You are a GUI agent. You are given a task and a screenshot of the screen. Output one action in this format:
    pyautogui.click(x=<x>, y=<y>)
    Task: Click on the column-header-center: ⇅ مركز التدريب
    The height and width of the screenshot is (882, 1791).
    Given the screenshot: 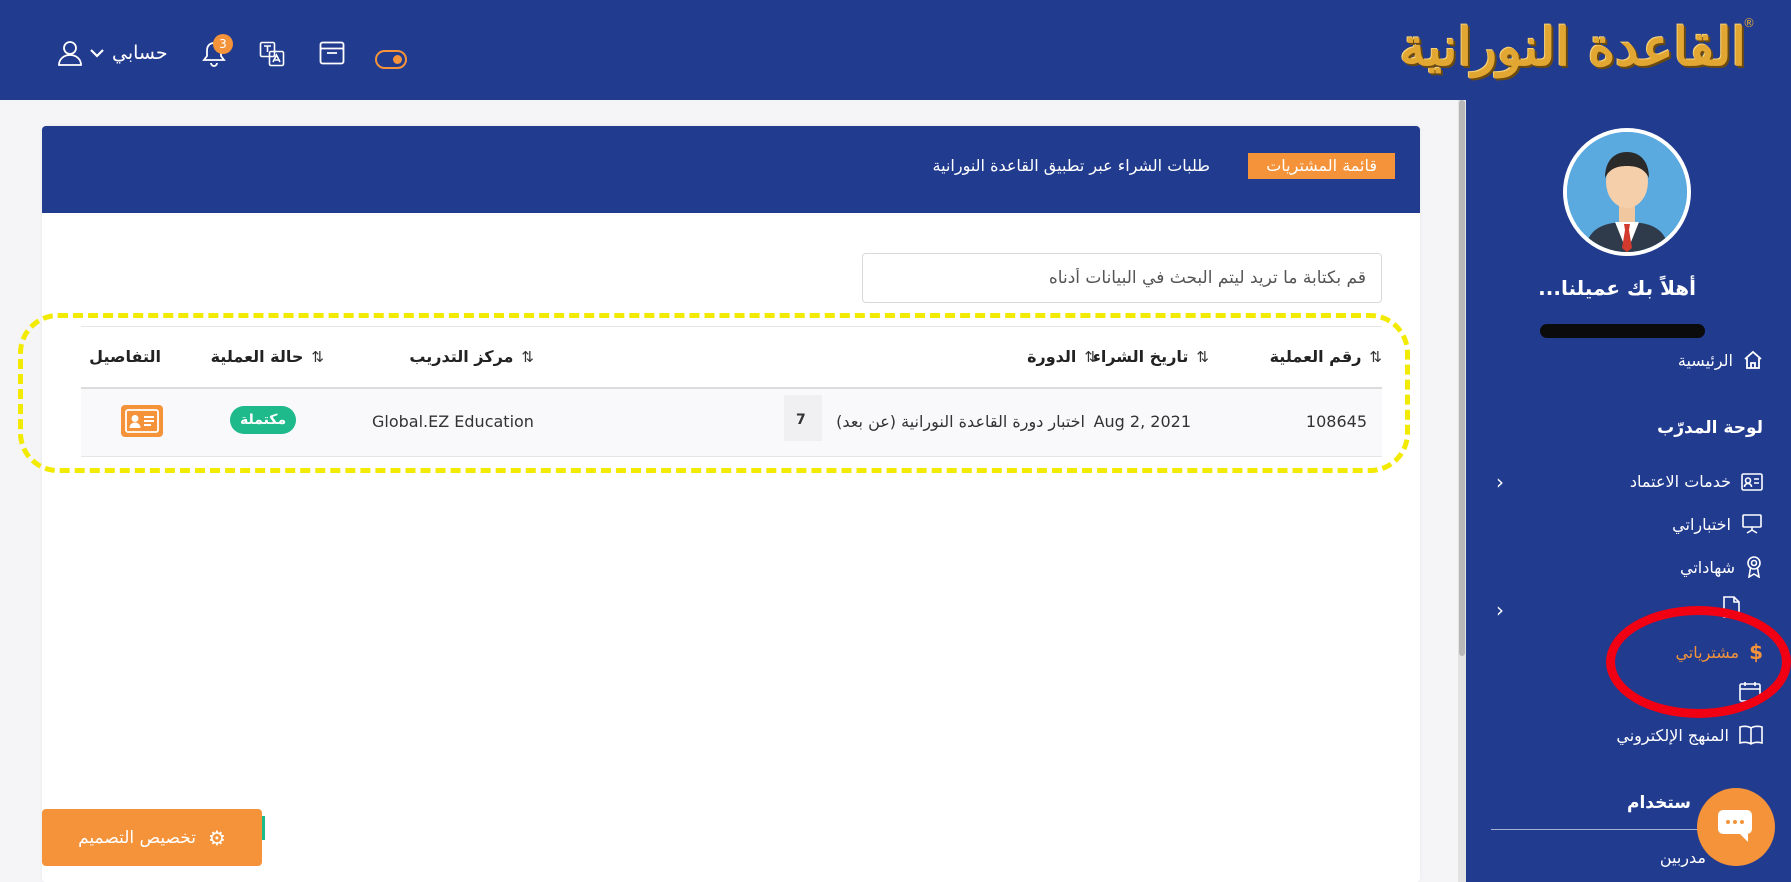 What is the action you would take?
    pyautogui.click(x=471, y=356)
    